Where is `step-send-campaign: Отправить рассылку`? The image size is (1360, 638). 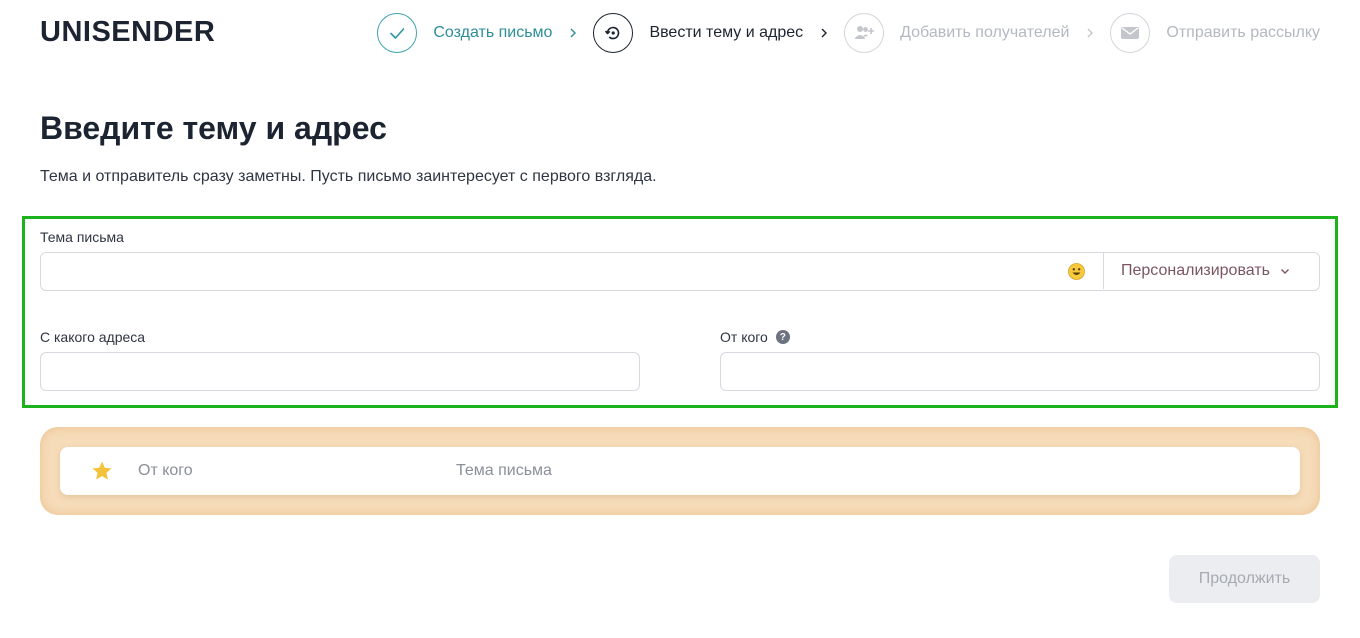
step-send-campaign: Отправить рассылку is located at coordinates (1215, 33).